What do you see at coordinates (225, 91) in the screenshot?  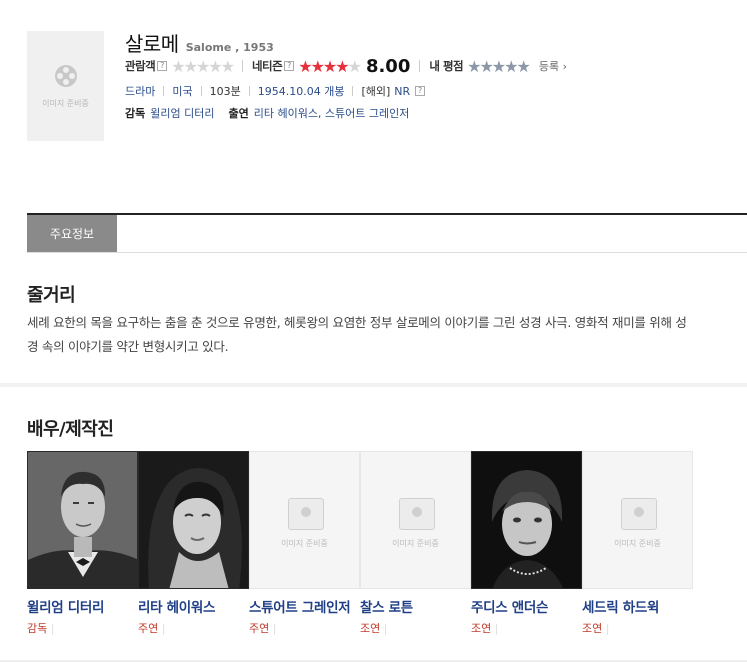 I see `runtime: 103분` at bounding box center [225, 91].